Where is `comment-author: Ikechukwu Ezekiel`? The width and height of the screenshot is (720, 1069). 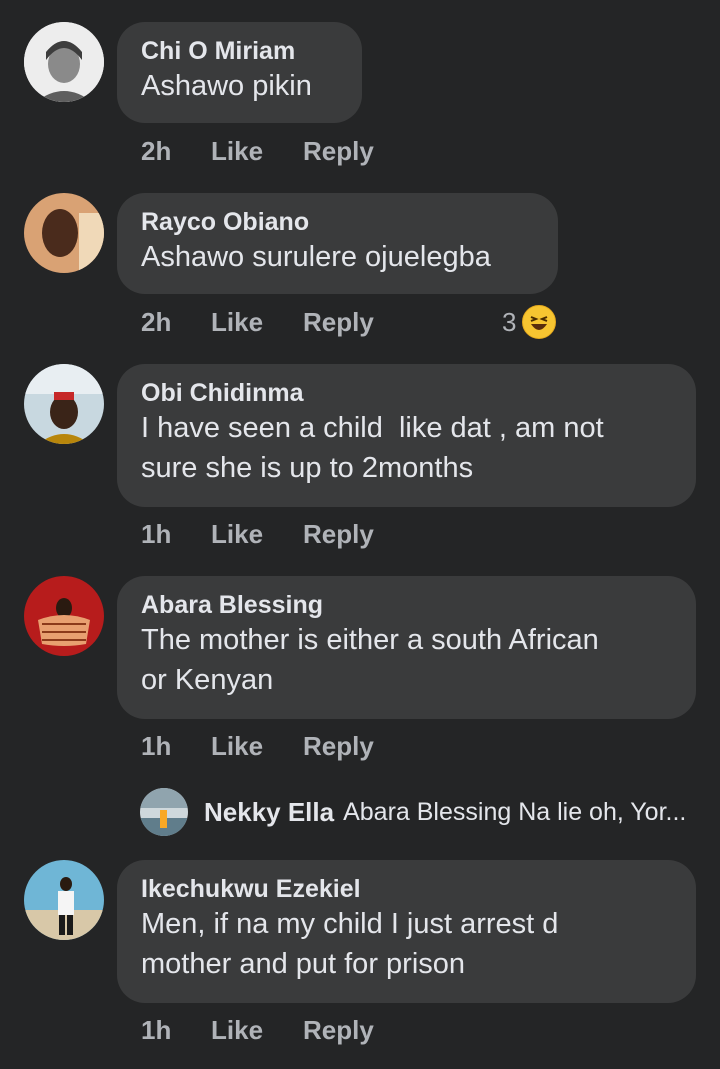 comment-author: Ikechukwu Ezekiel is located at coordinates (406, 889).